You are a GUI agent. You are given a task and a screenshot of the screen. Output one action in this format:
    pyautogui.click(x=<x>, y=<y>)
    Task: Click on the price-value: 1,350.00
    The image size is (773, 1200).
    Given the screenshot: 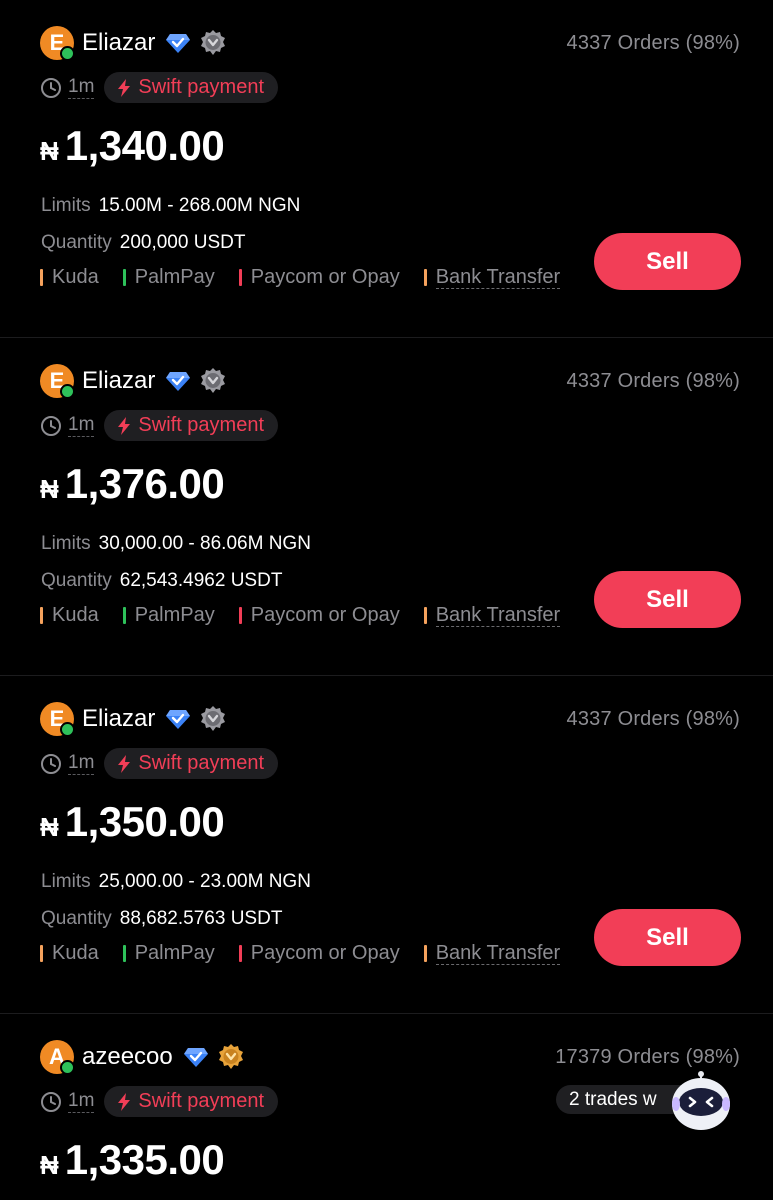 What is the action you would take?
    pyautogui.click(x=144, y=821)
    